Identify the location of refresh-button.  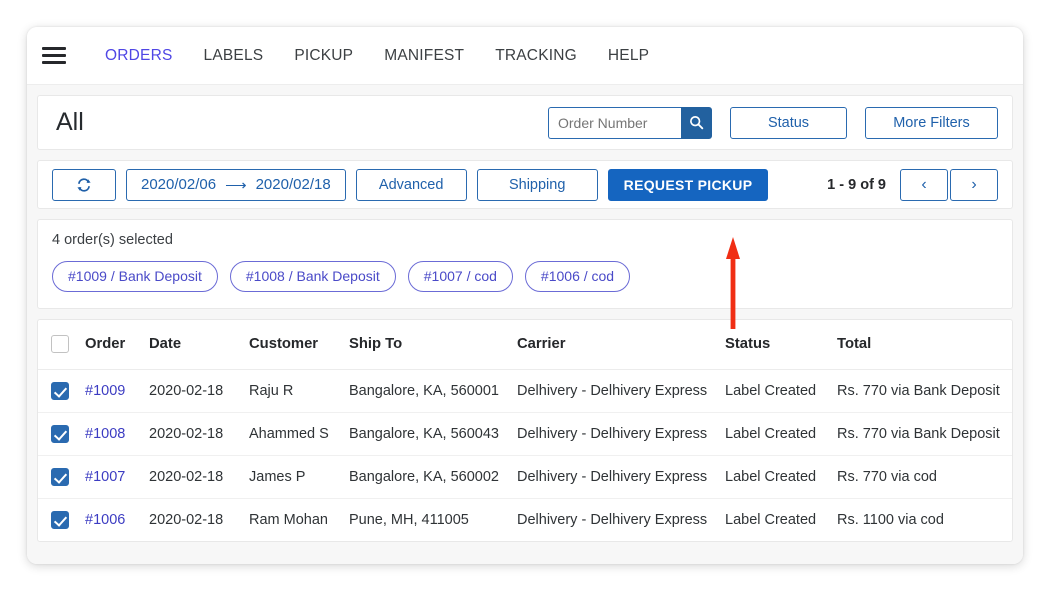
(84, 184).